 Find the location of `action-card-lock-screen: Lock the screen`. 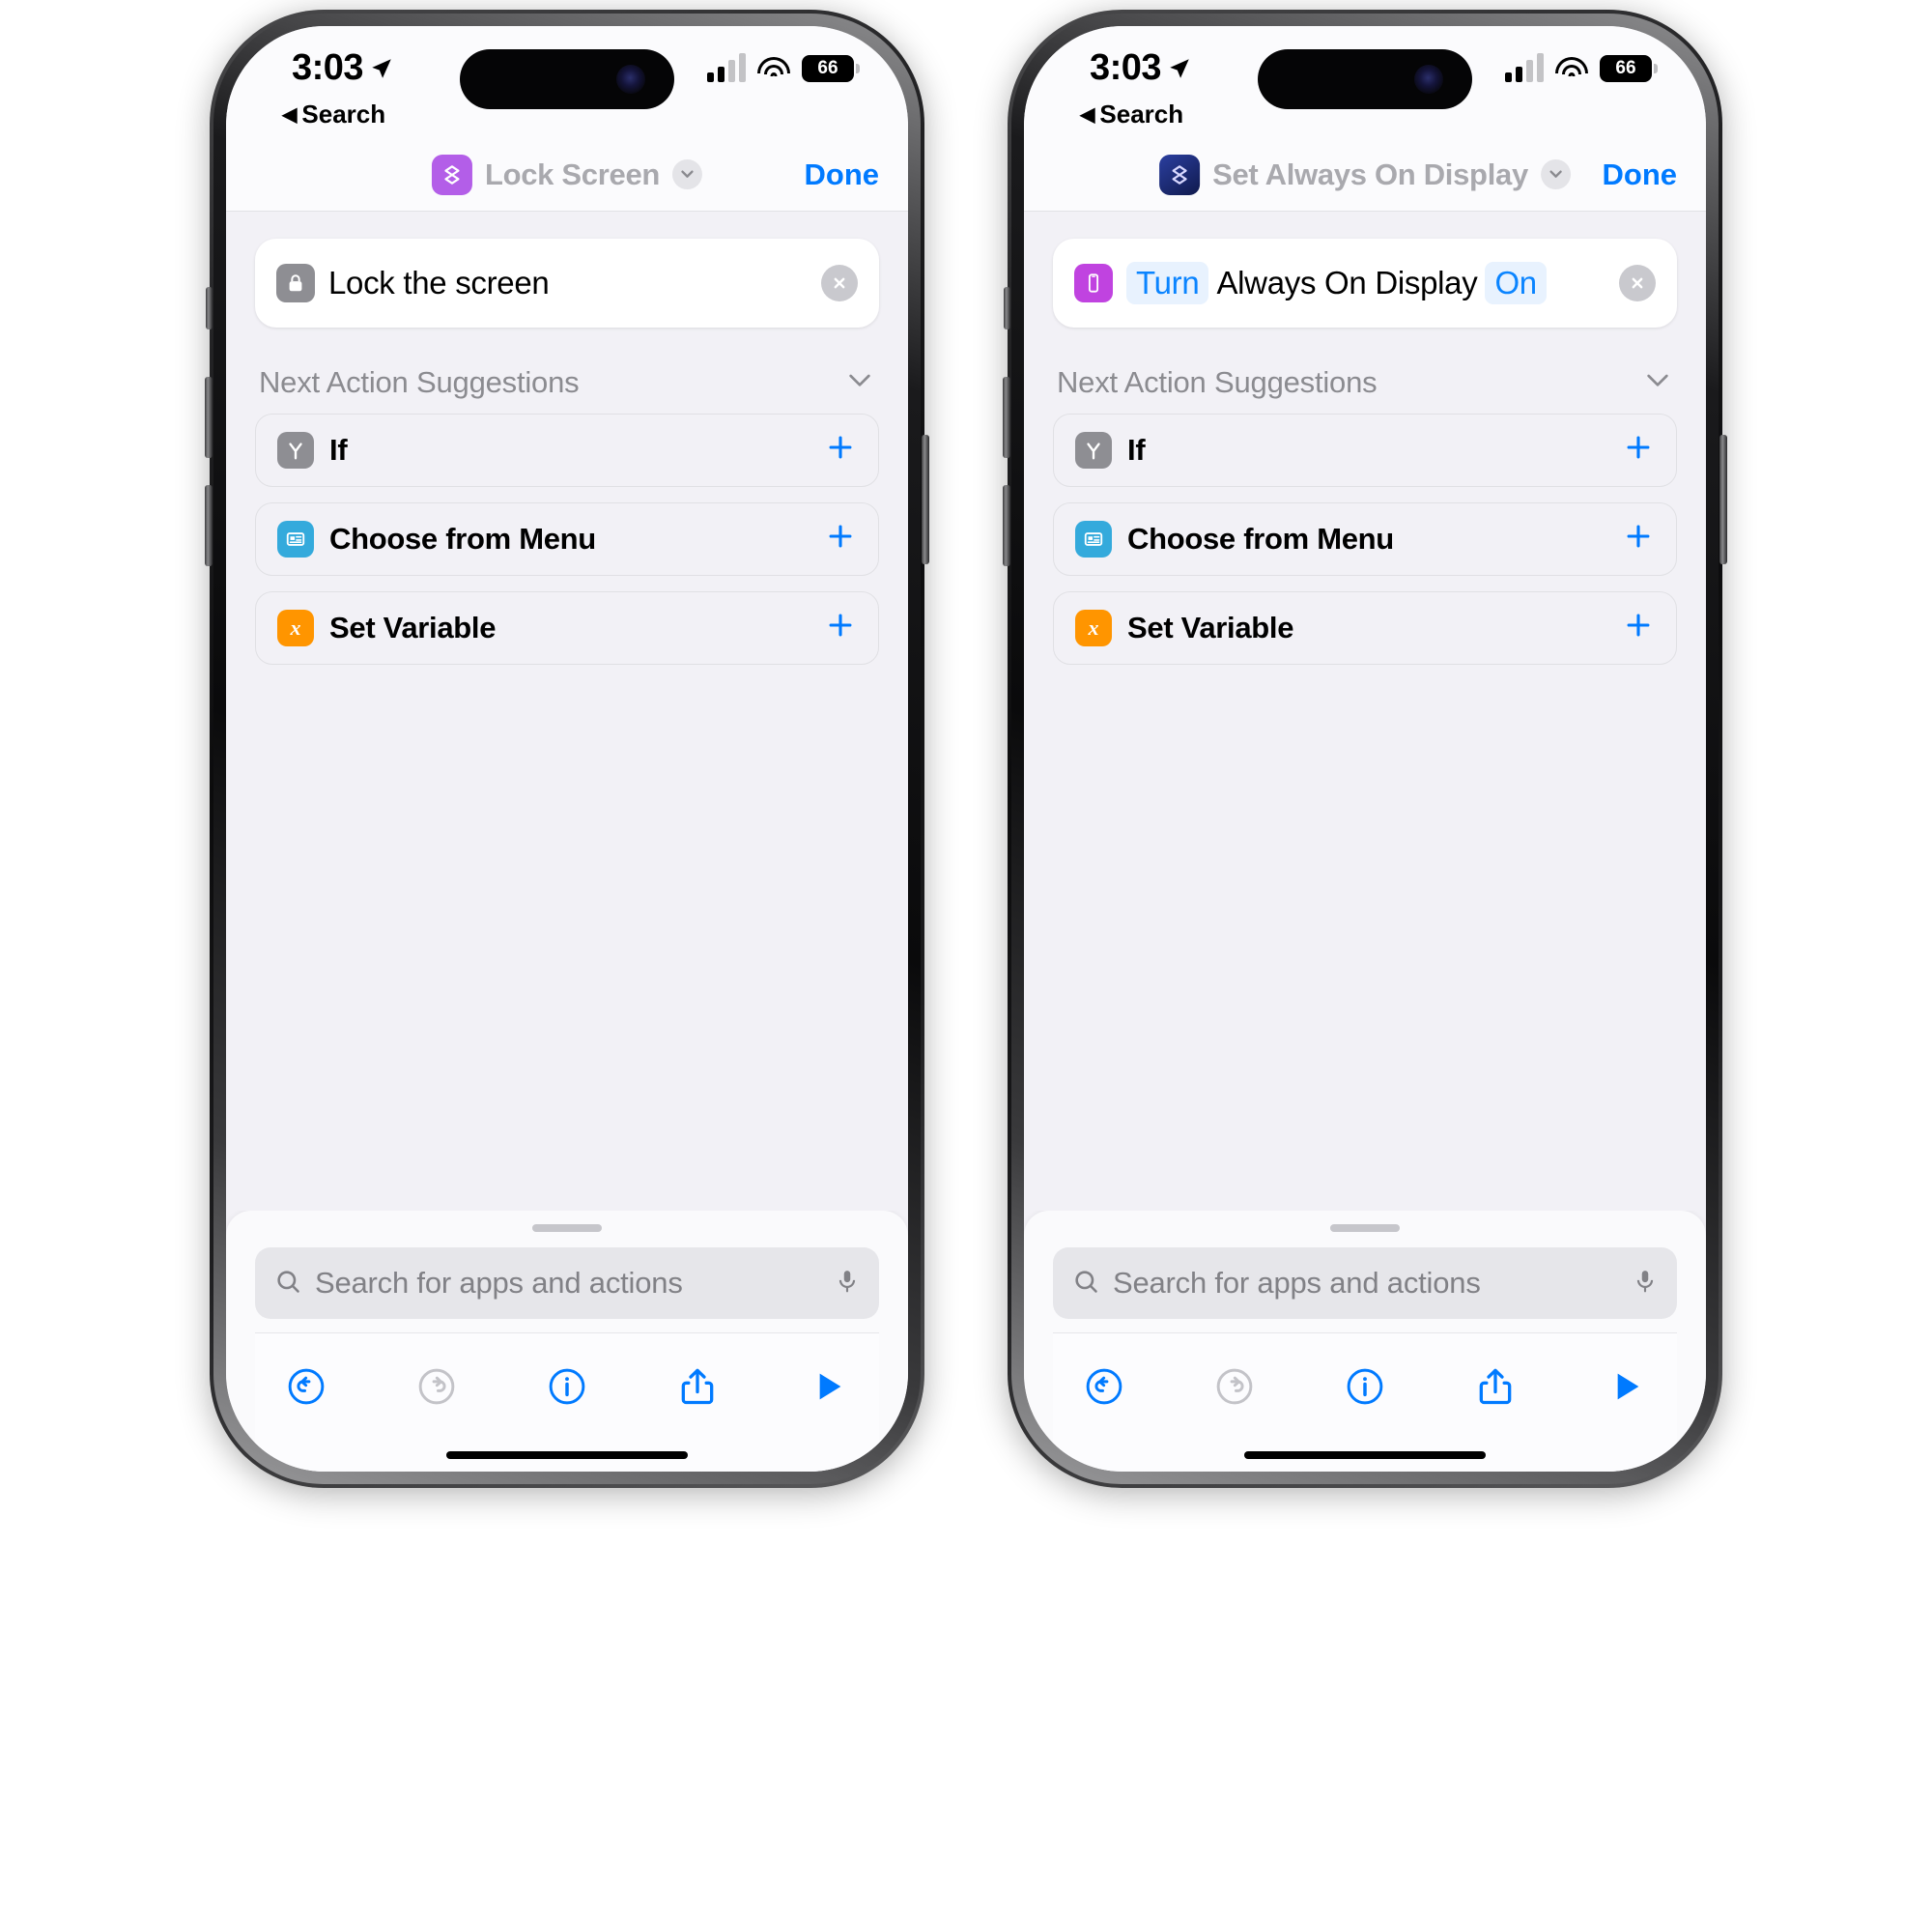

action-card-lock-screen: Lock the screen is located at coordinates (567, 283).